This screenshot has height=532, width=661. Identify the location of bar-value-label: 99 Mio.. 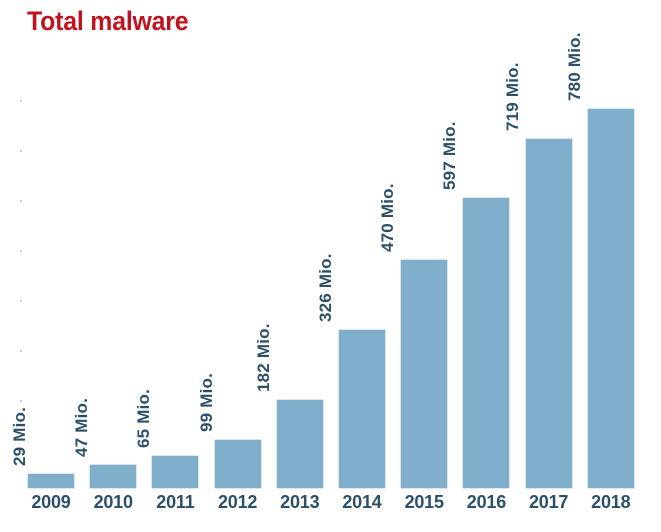
(206, 402).